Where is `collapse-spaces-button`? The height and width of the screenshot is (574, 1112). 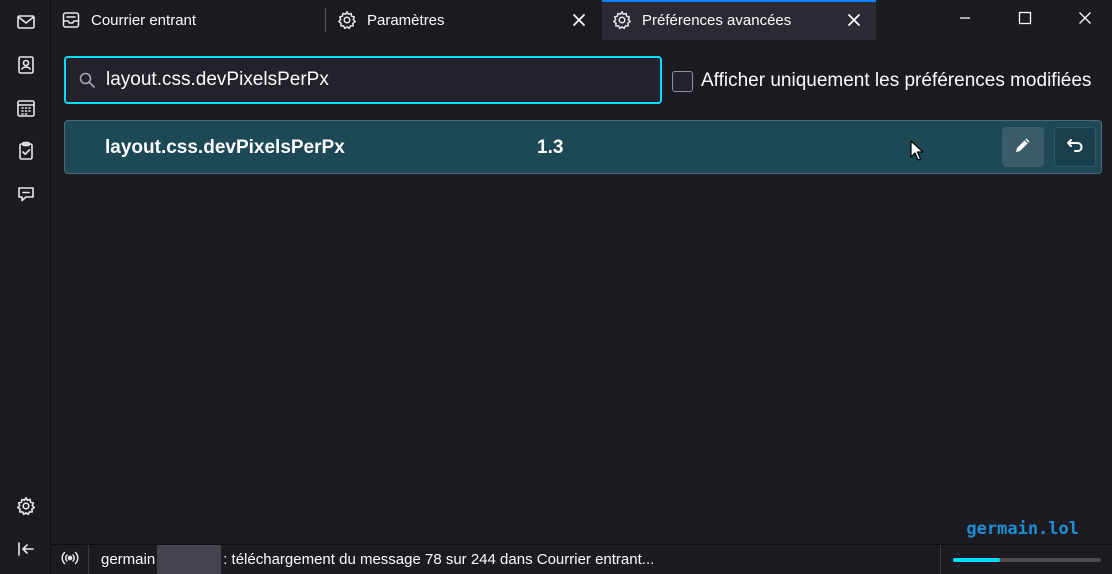 collapse-spaces-button is located at coordinates (26, 551).